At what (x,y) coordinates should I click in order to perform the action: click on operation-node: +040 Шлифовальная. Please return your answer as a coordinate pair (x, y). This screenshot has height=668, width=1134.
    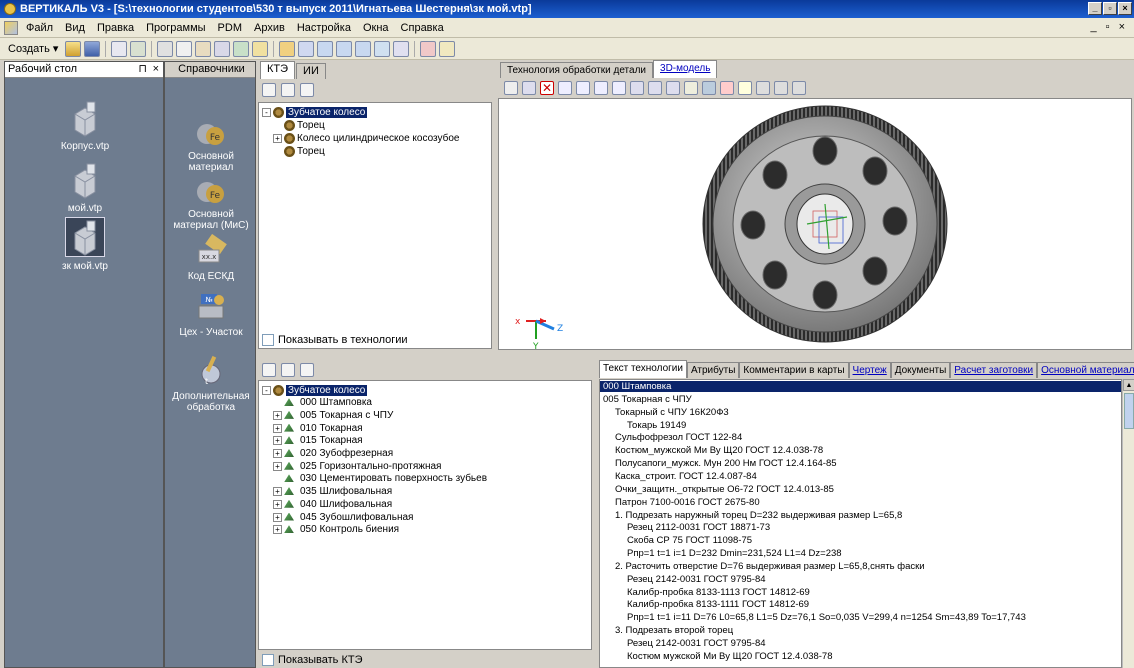
    Looking at the image, I should click on (332, 504).